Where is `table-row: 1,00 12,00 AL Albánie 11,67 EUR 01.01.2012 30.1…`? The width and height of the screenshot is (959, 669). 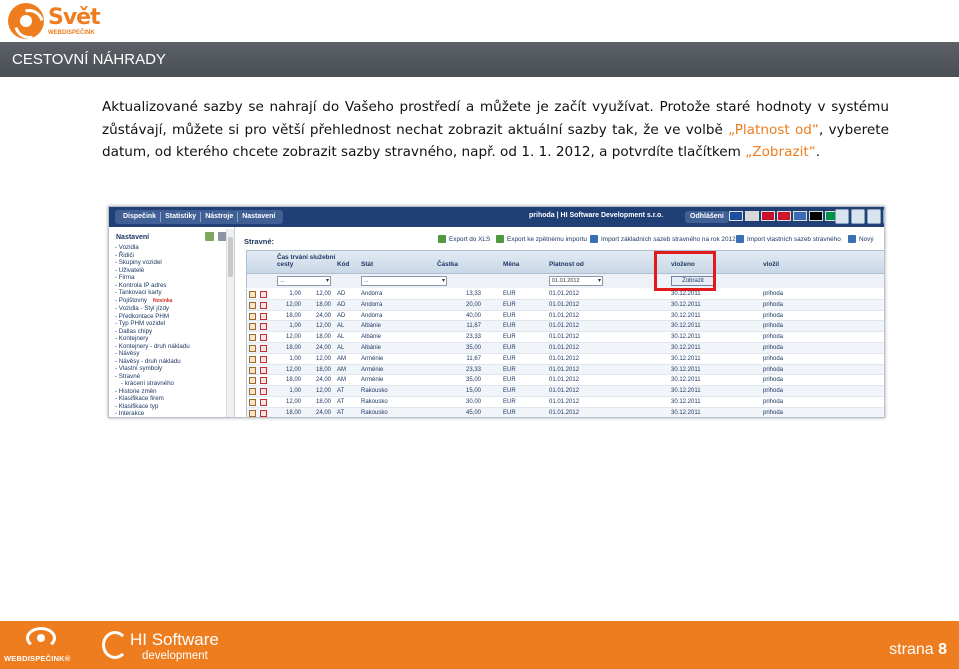 table-row: 1,00 12,00 AL Albánie 11,67 EUR 01.01.2012 30.1… is located at coordinates (565, 327).